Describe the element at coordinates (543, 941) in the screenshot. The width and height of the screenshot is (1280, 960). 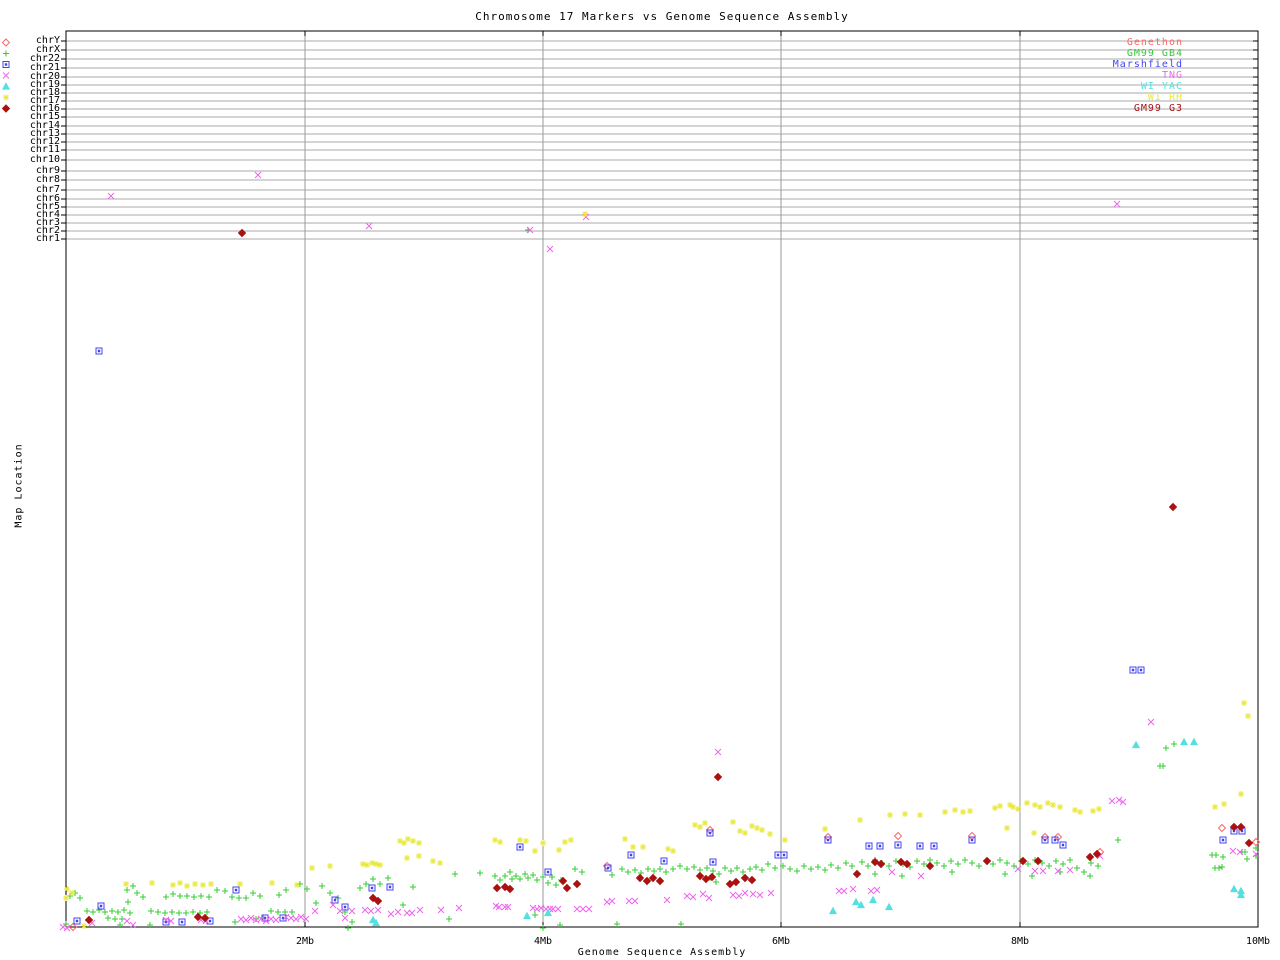
I see `x-tick-label: 4Mb` at that location.